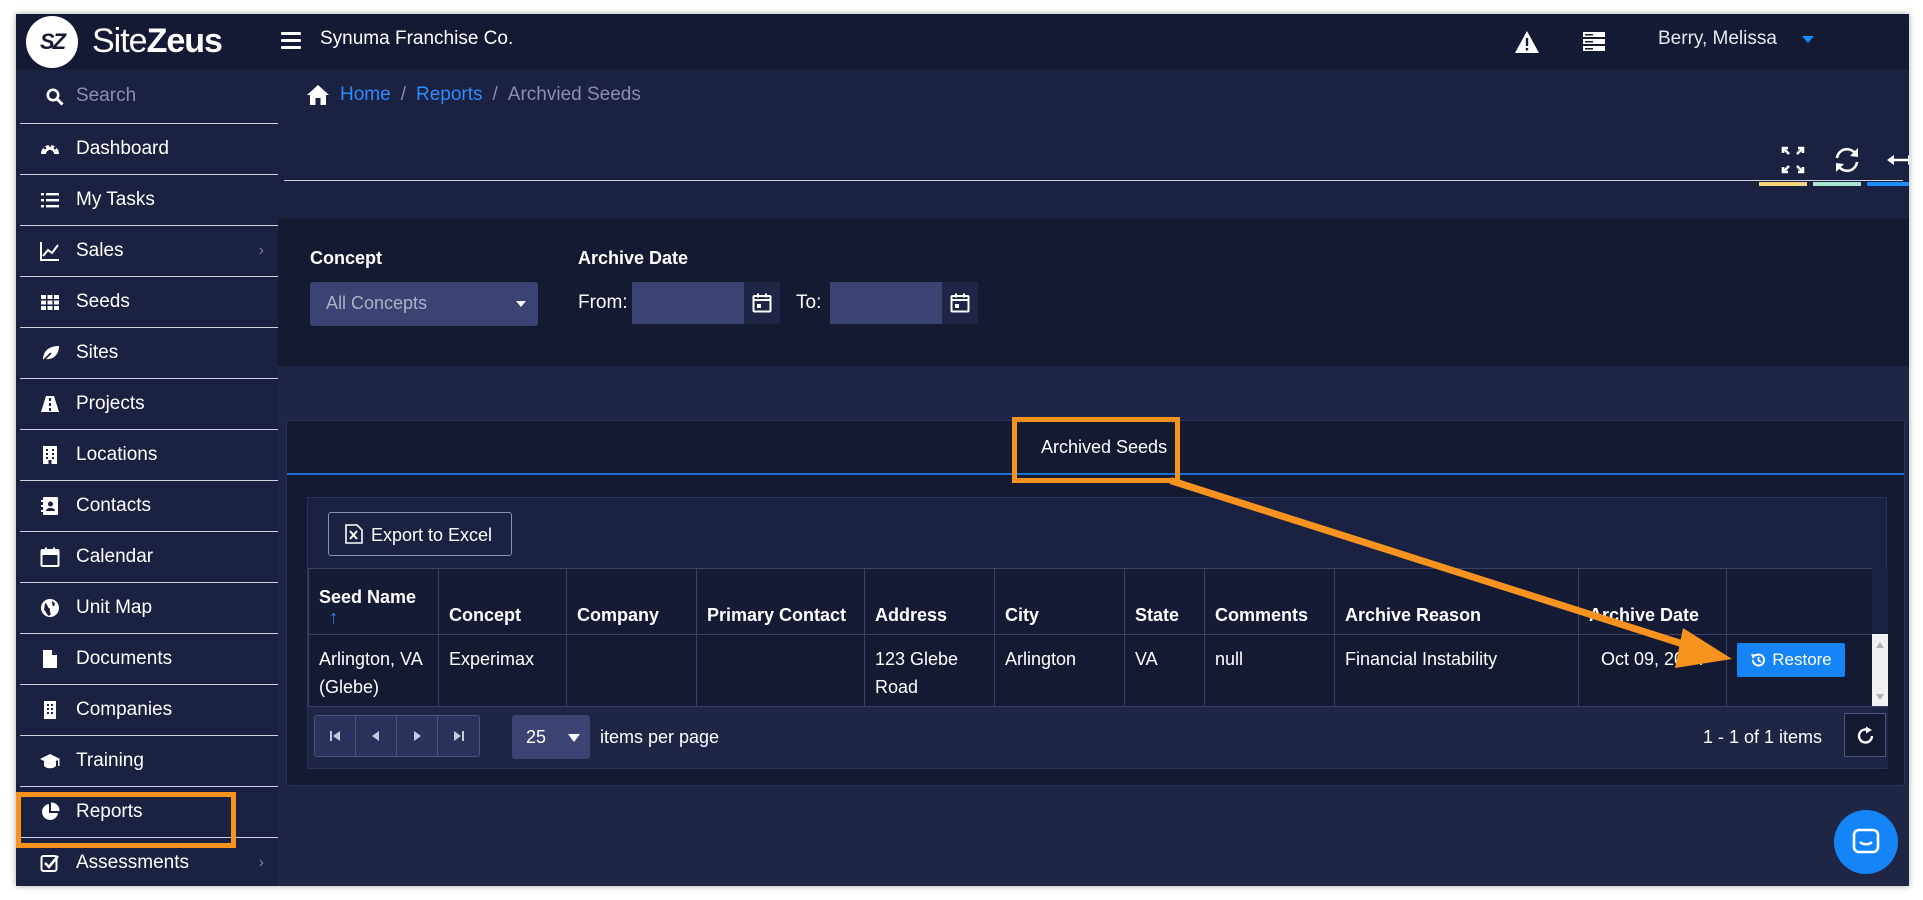  I want to click on last-page-button, so click(458, 736).